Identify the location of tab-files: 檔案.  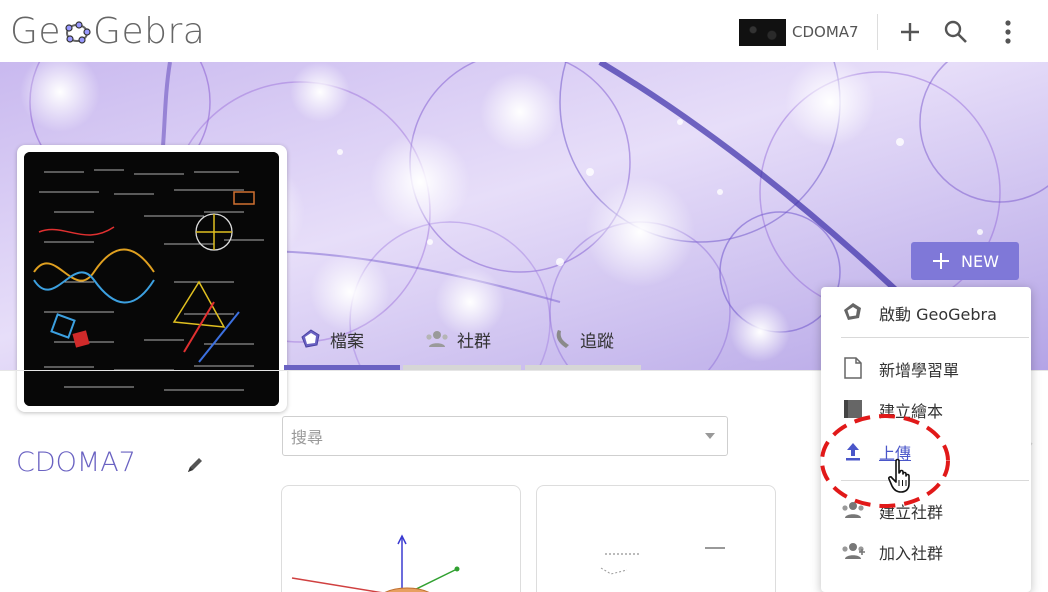
(332, 339).